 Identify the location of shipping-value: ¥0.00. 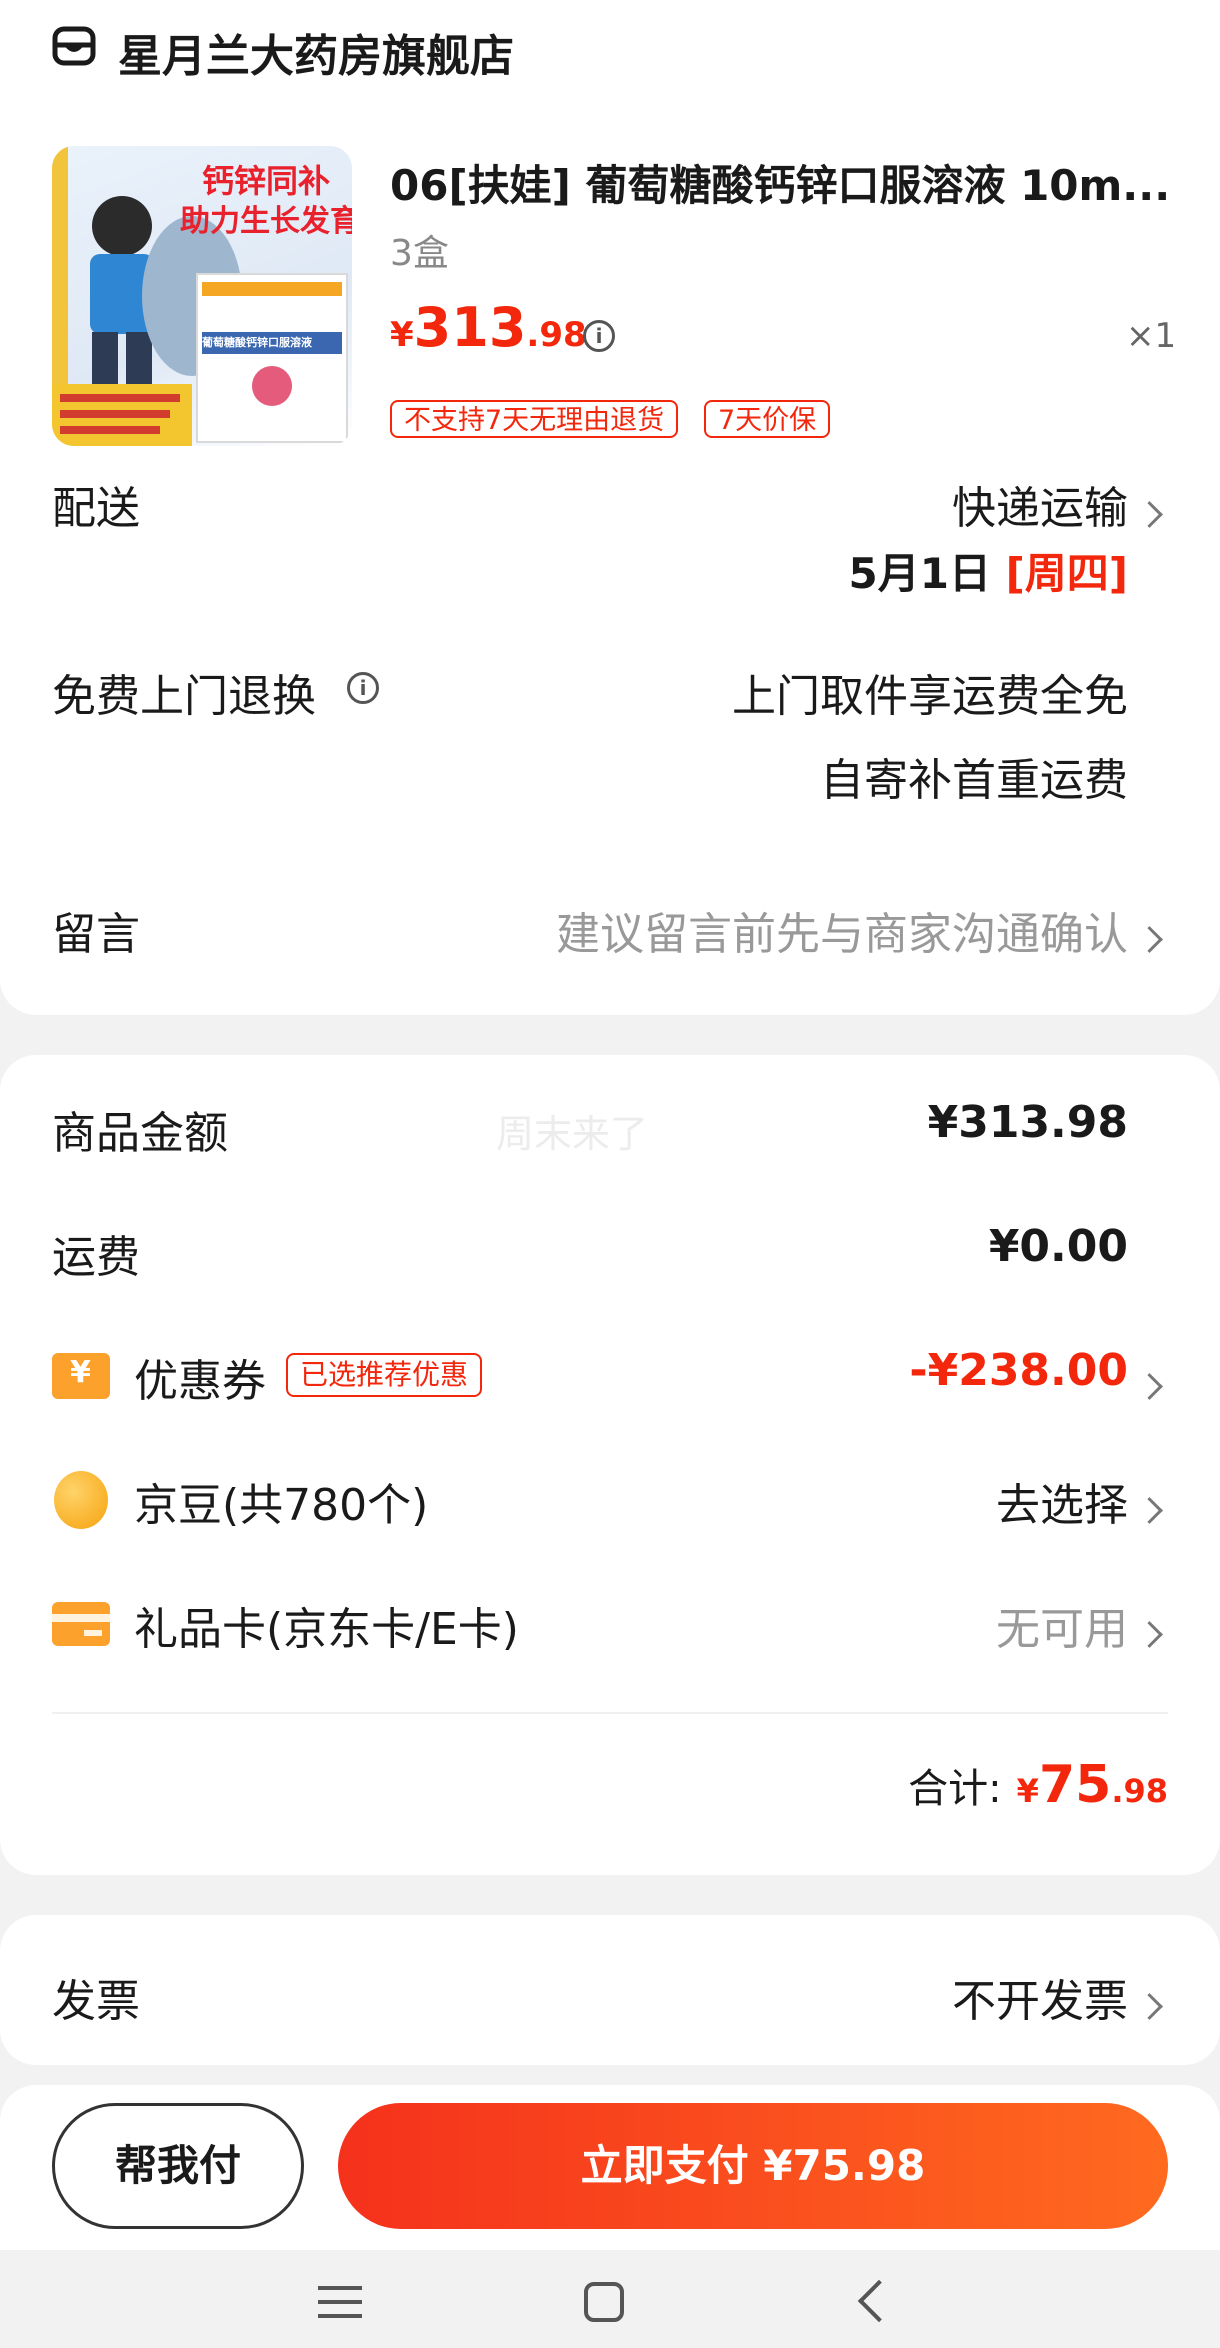
(1058, 1246).